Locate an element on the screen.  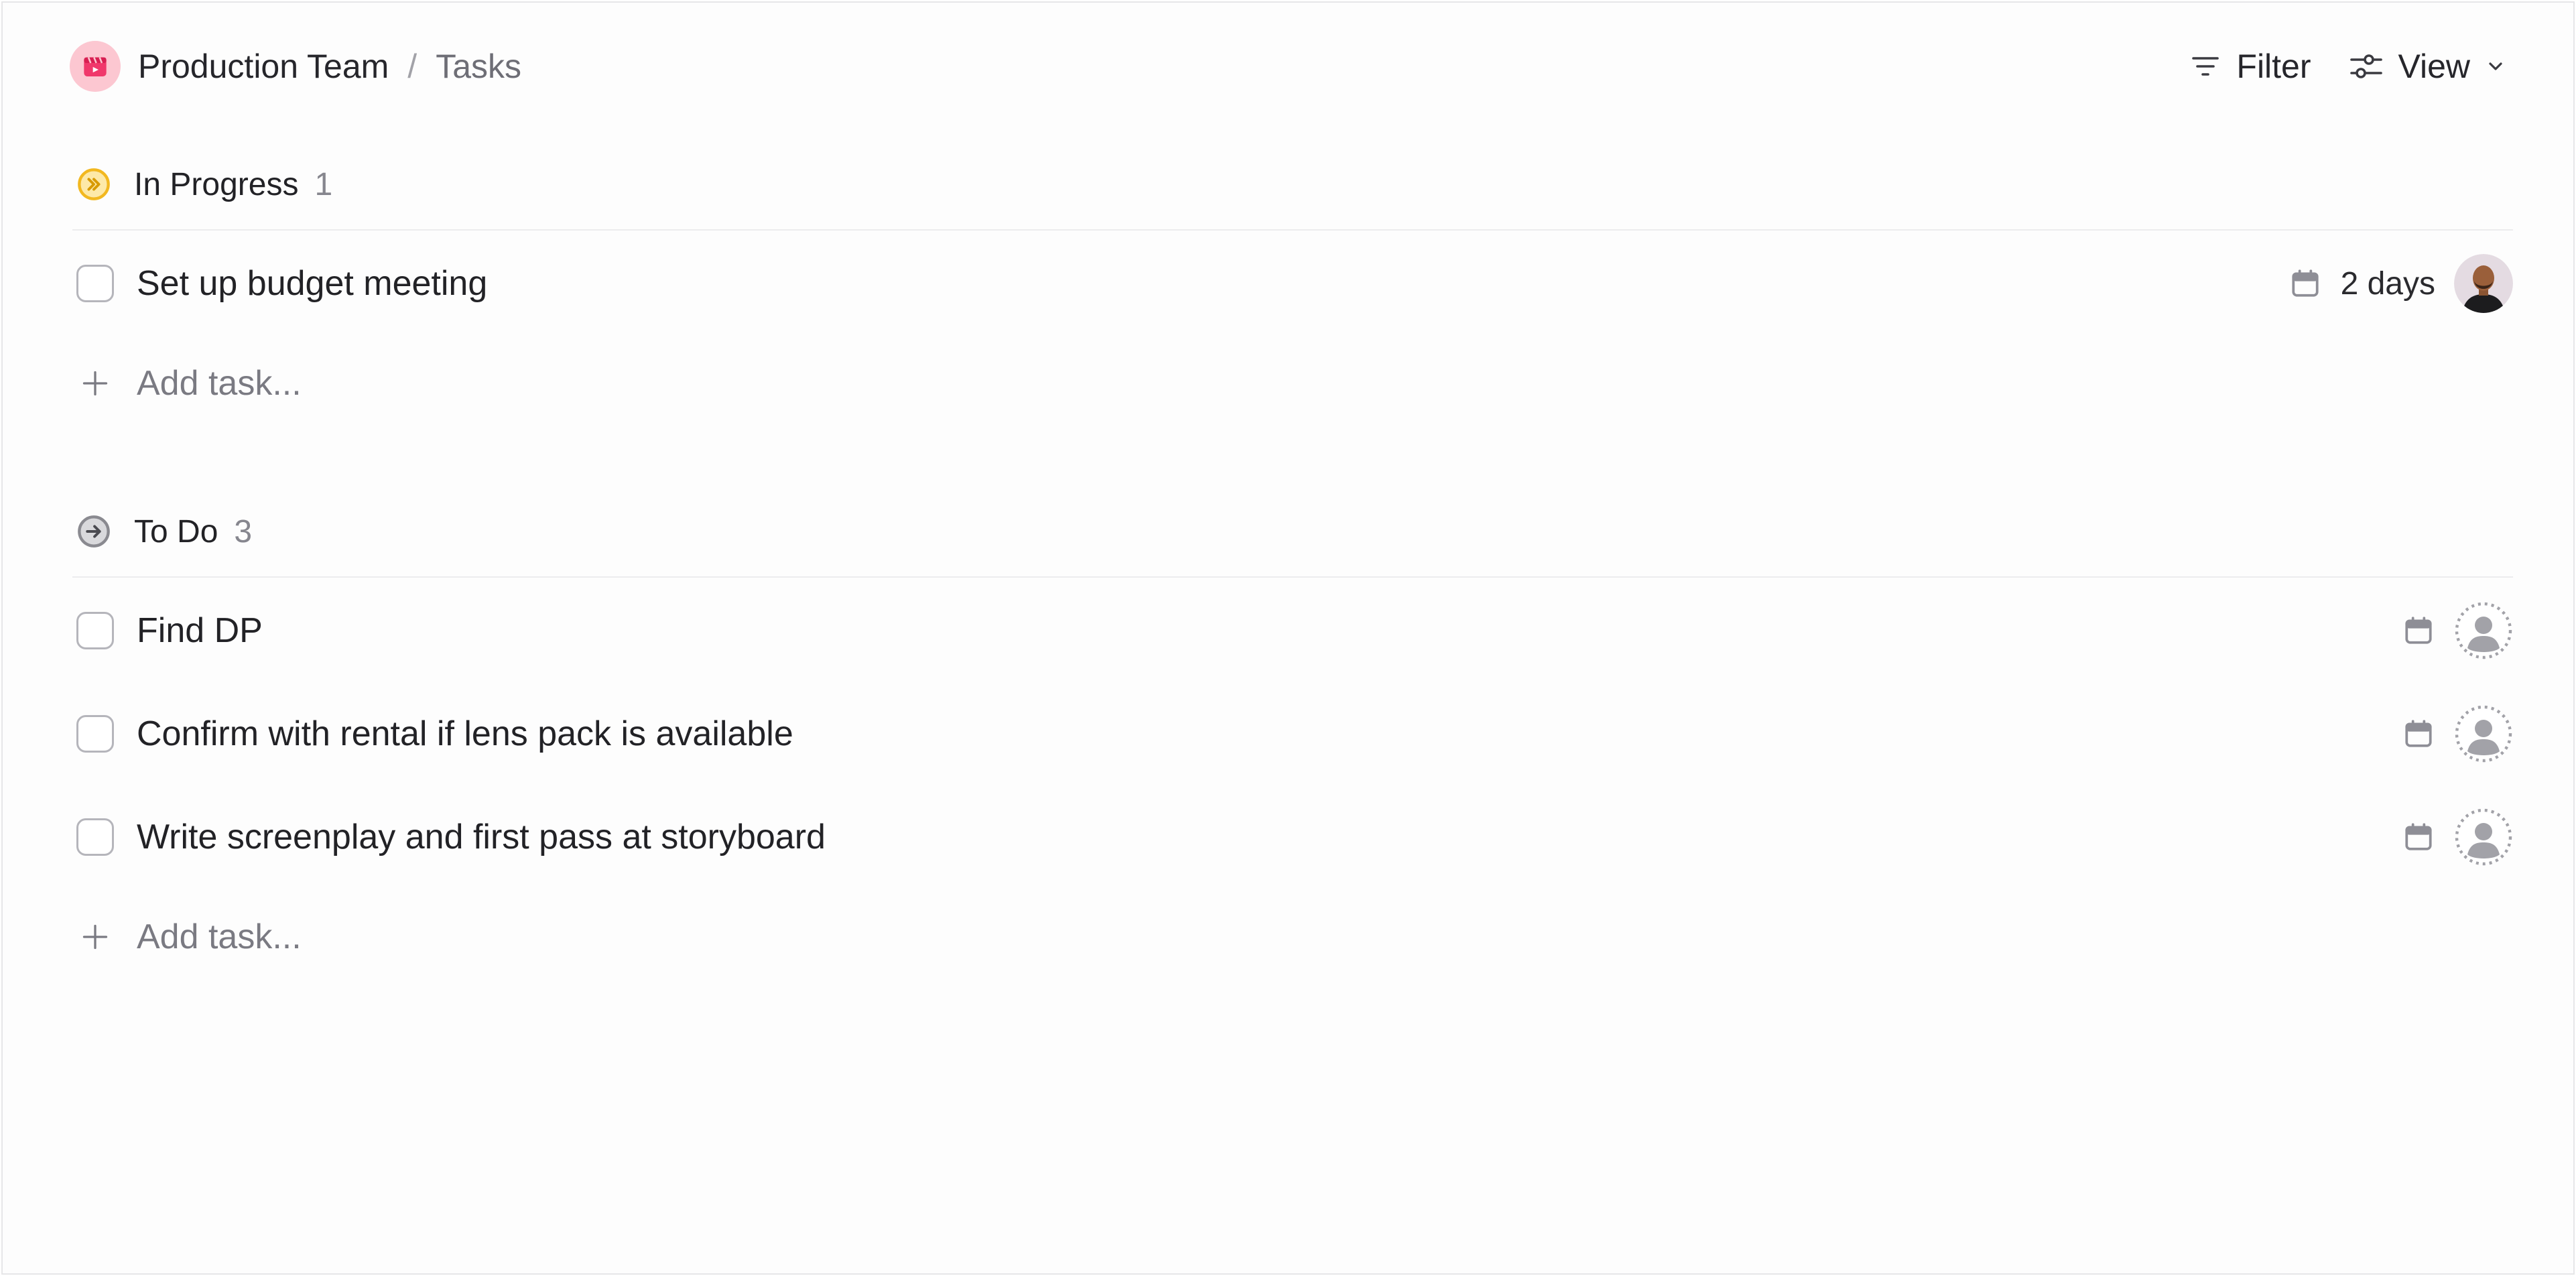
filter-icon is located at coordinates (2205, 66).